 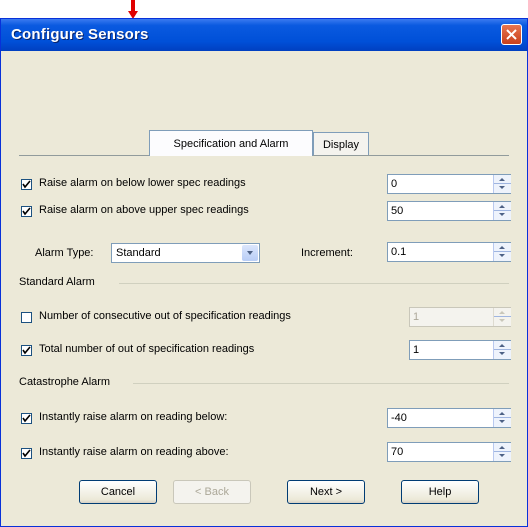 I want to click on reading-above-spinner: 70, so click(x=449, y=452).